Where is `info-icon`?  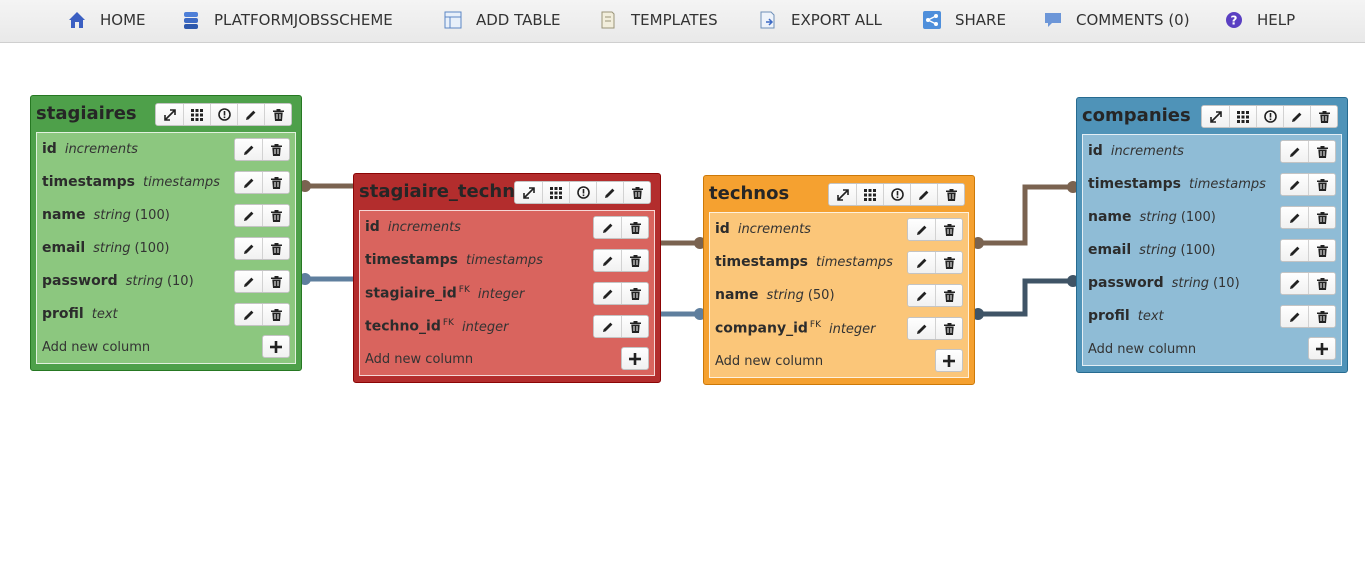
info-icon is located at coordinates (583, 192).